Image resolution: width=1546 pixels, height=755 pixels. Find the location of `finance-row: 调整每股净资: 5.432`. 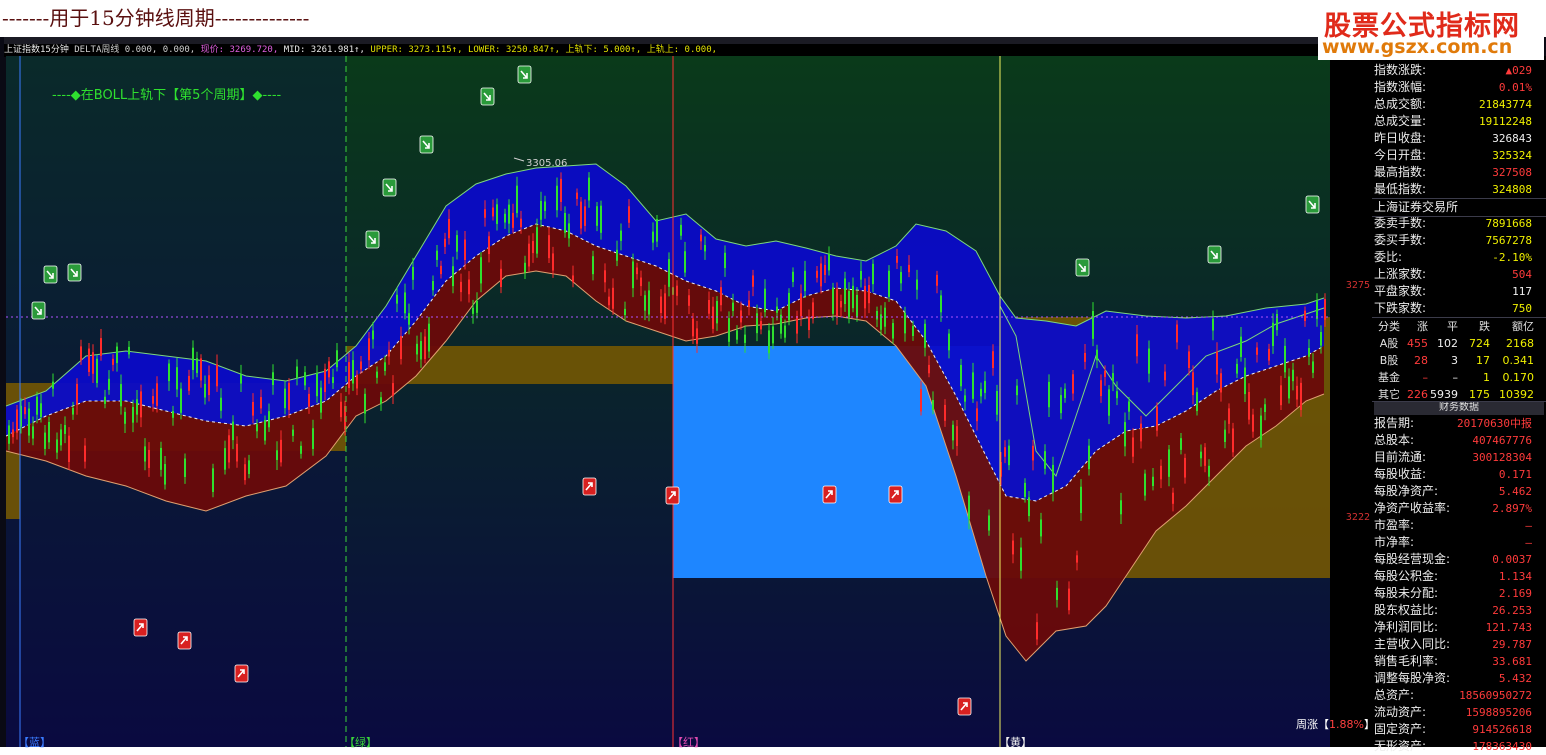

finance-row: 调整每股净资: 5.432 is located at coordinates (1453, 678).